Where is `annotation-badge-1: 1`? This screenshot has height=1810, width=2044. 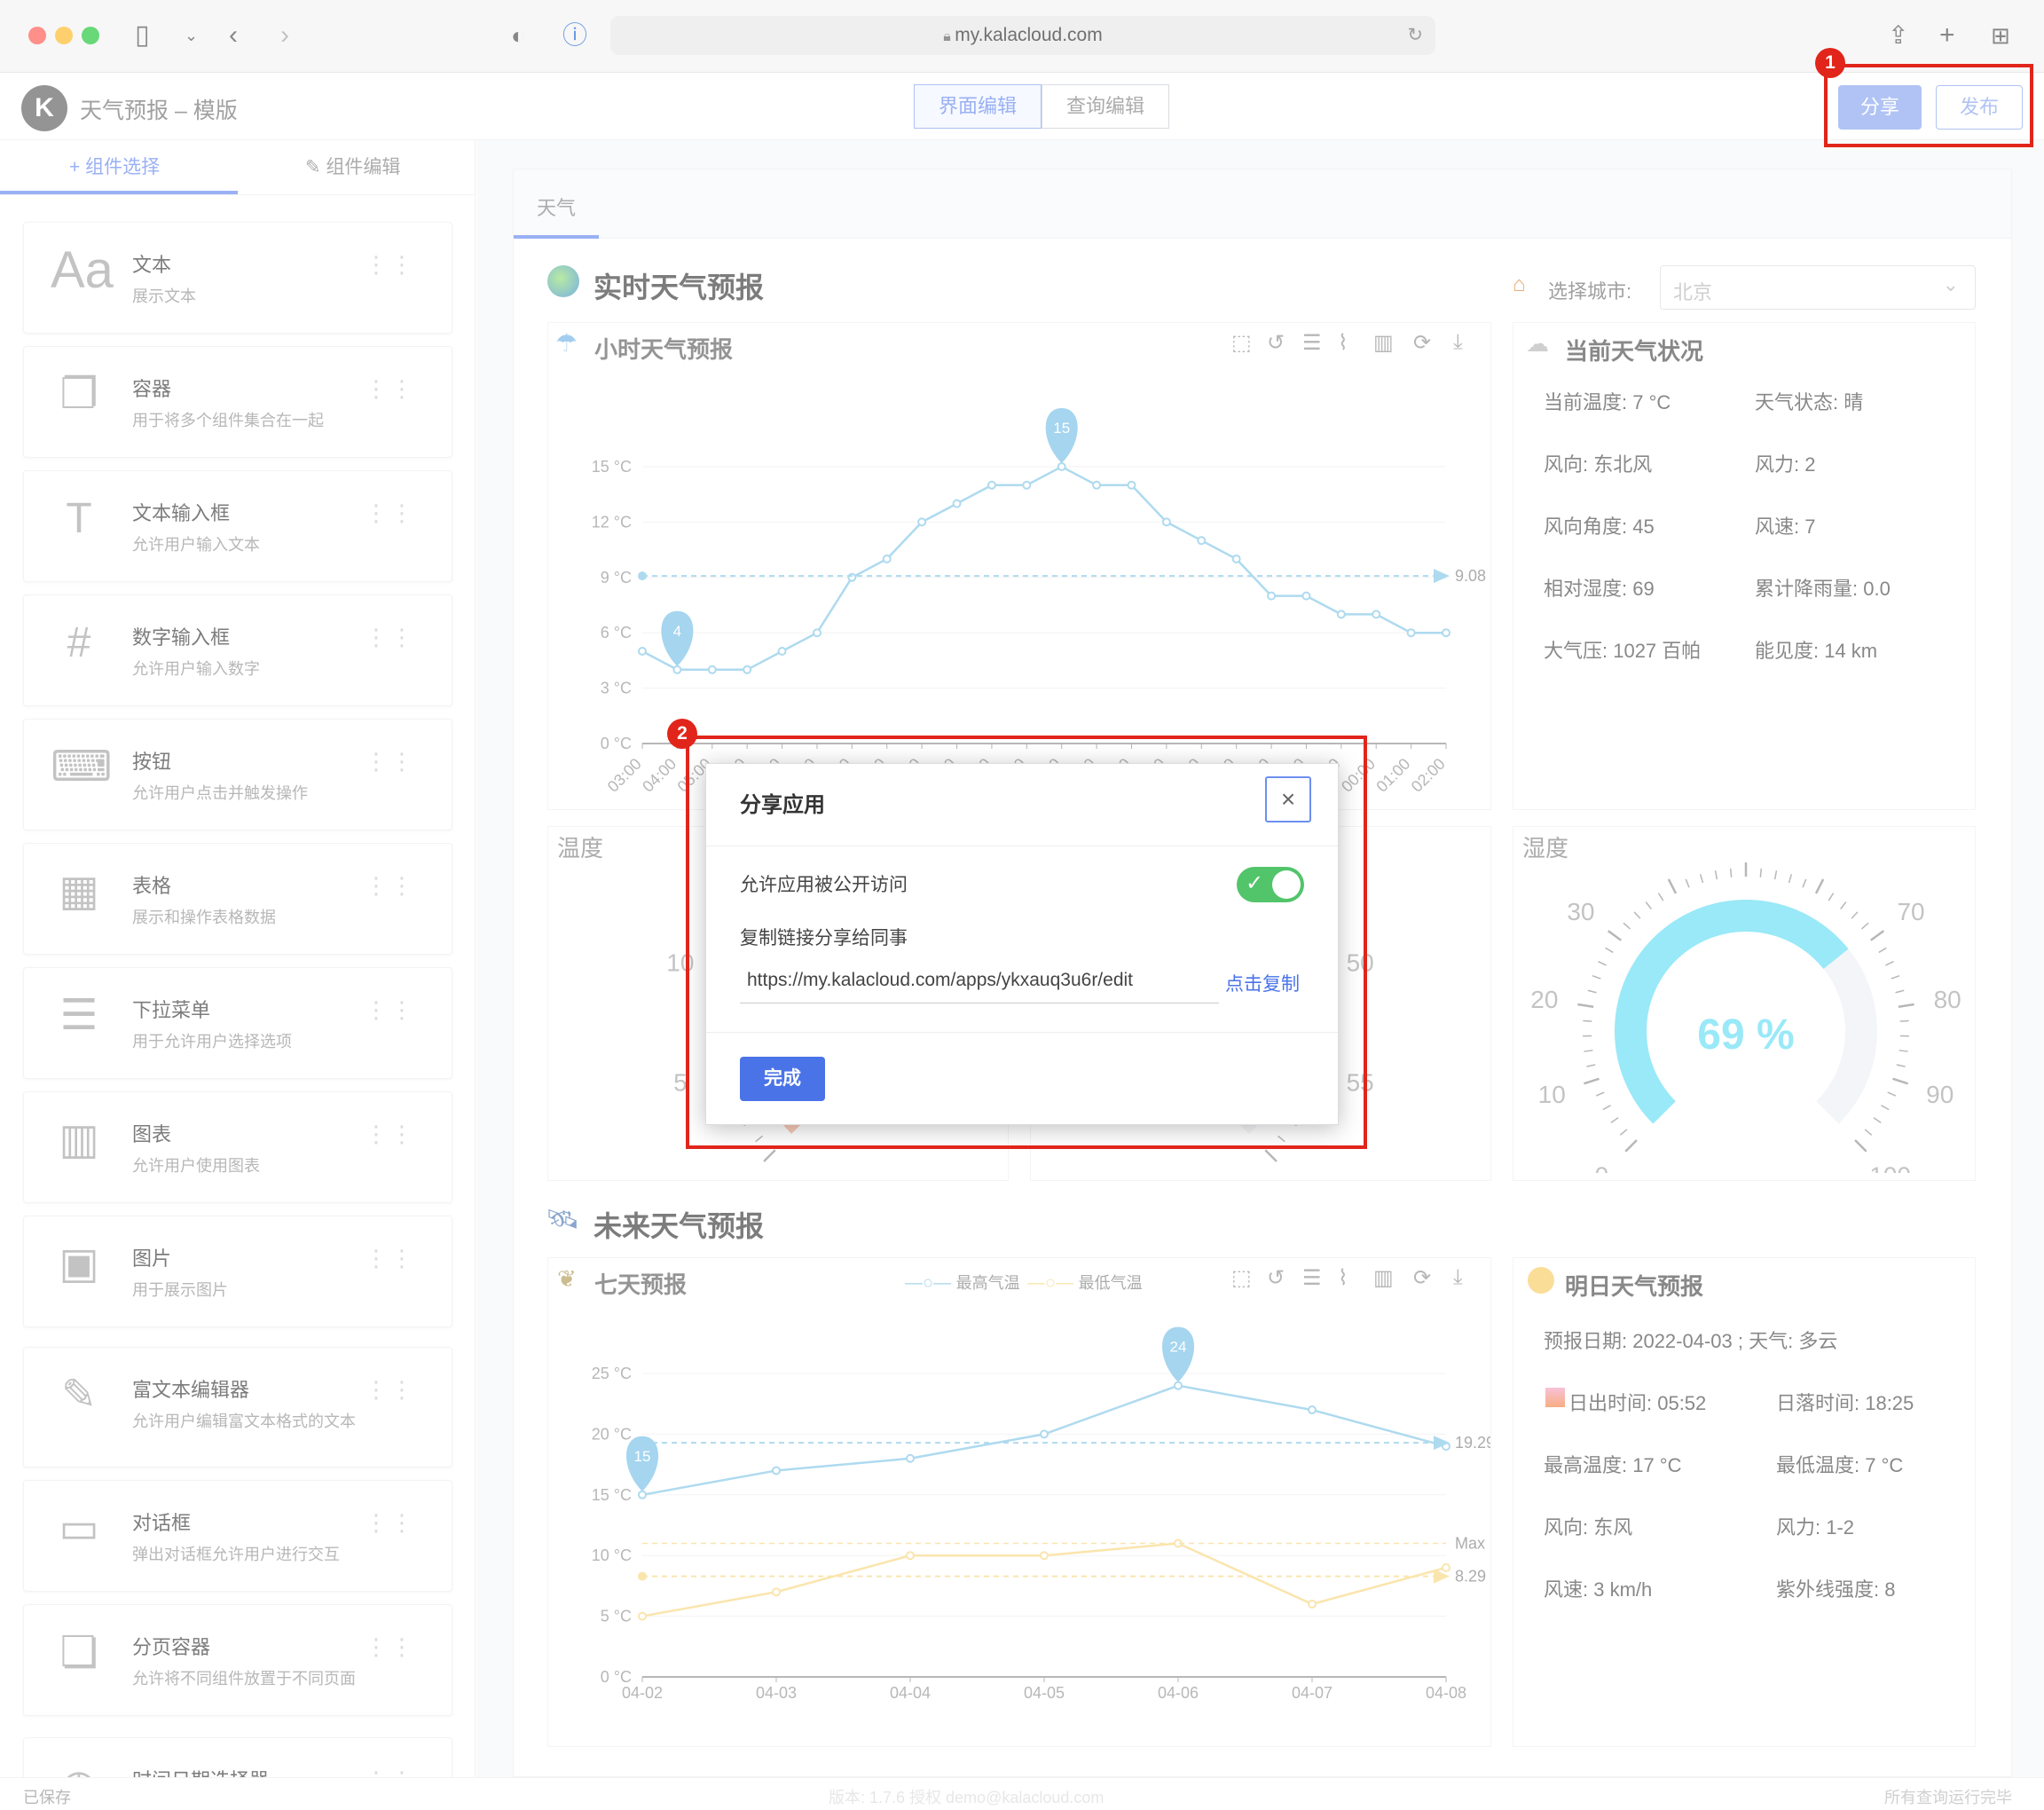
annotation-badge-1: 1 is located at coordinates (1830, 63).